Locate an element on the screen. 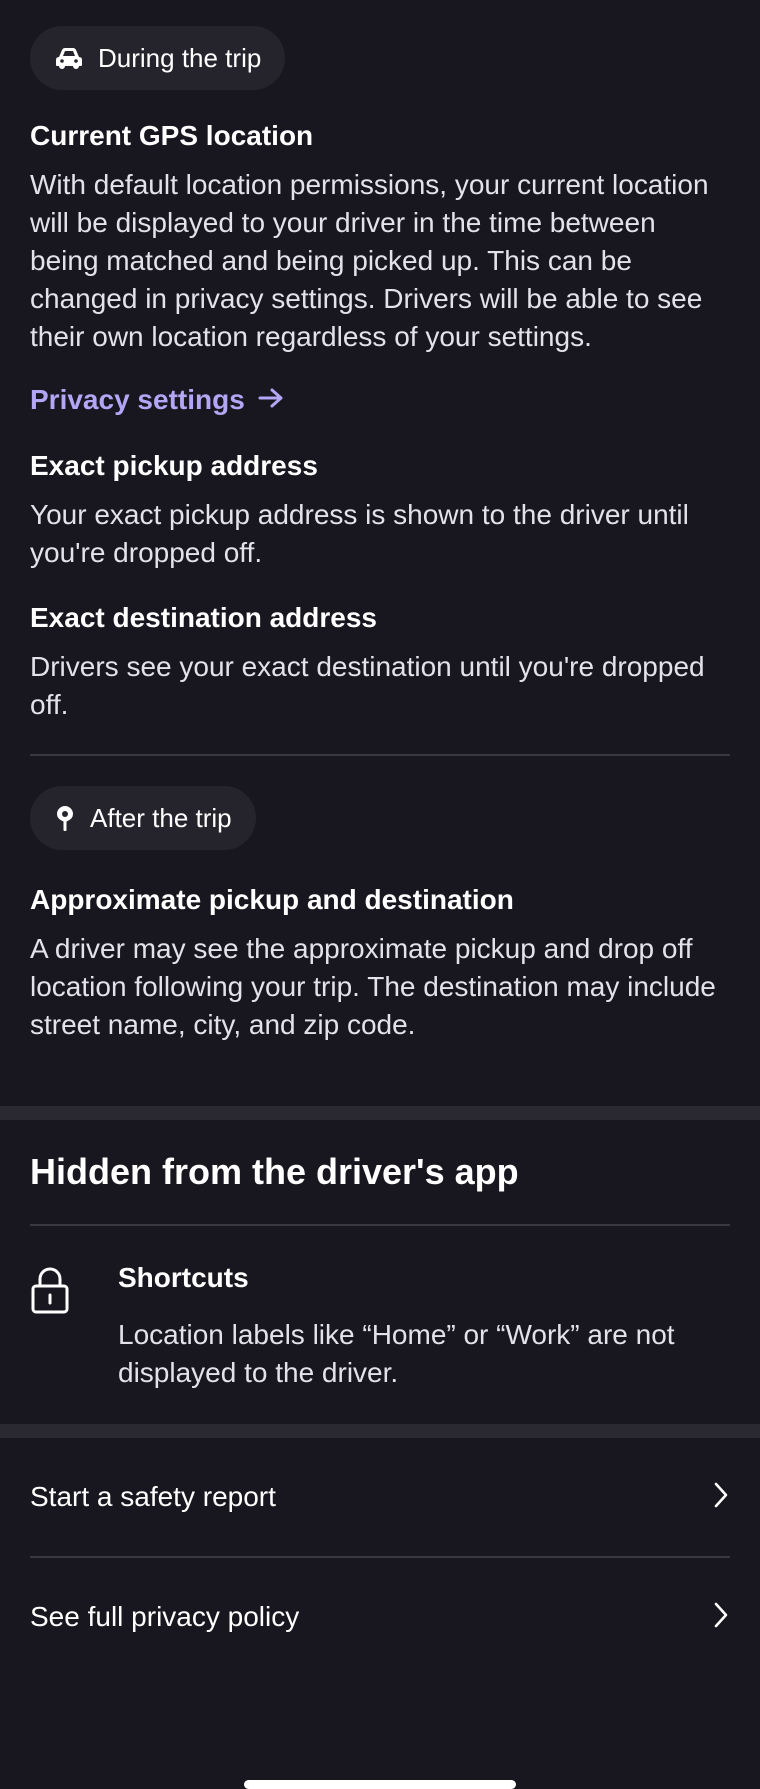 The width and height of the screenshot is (760, 1789). shortcuts-title: Shortcuts is located at coordinates (183, 1277).